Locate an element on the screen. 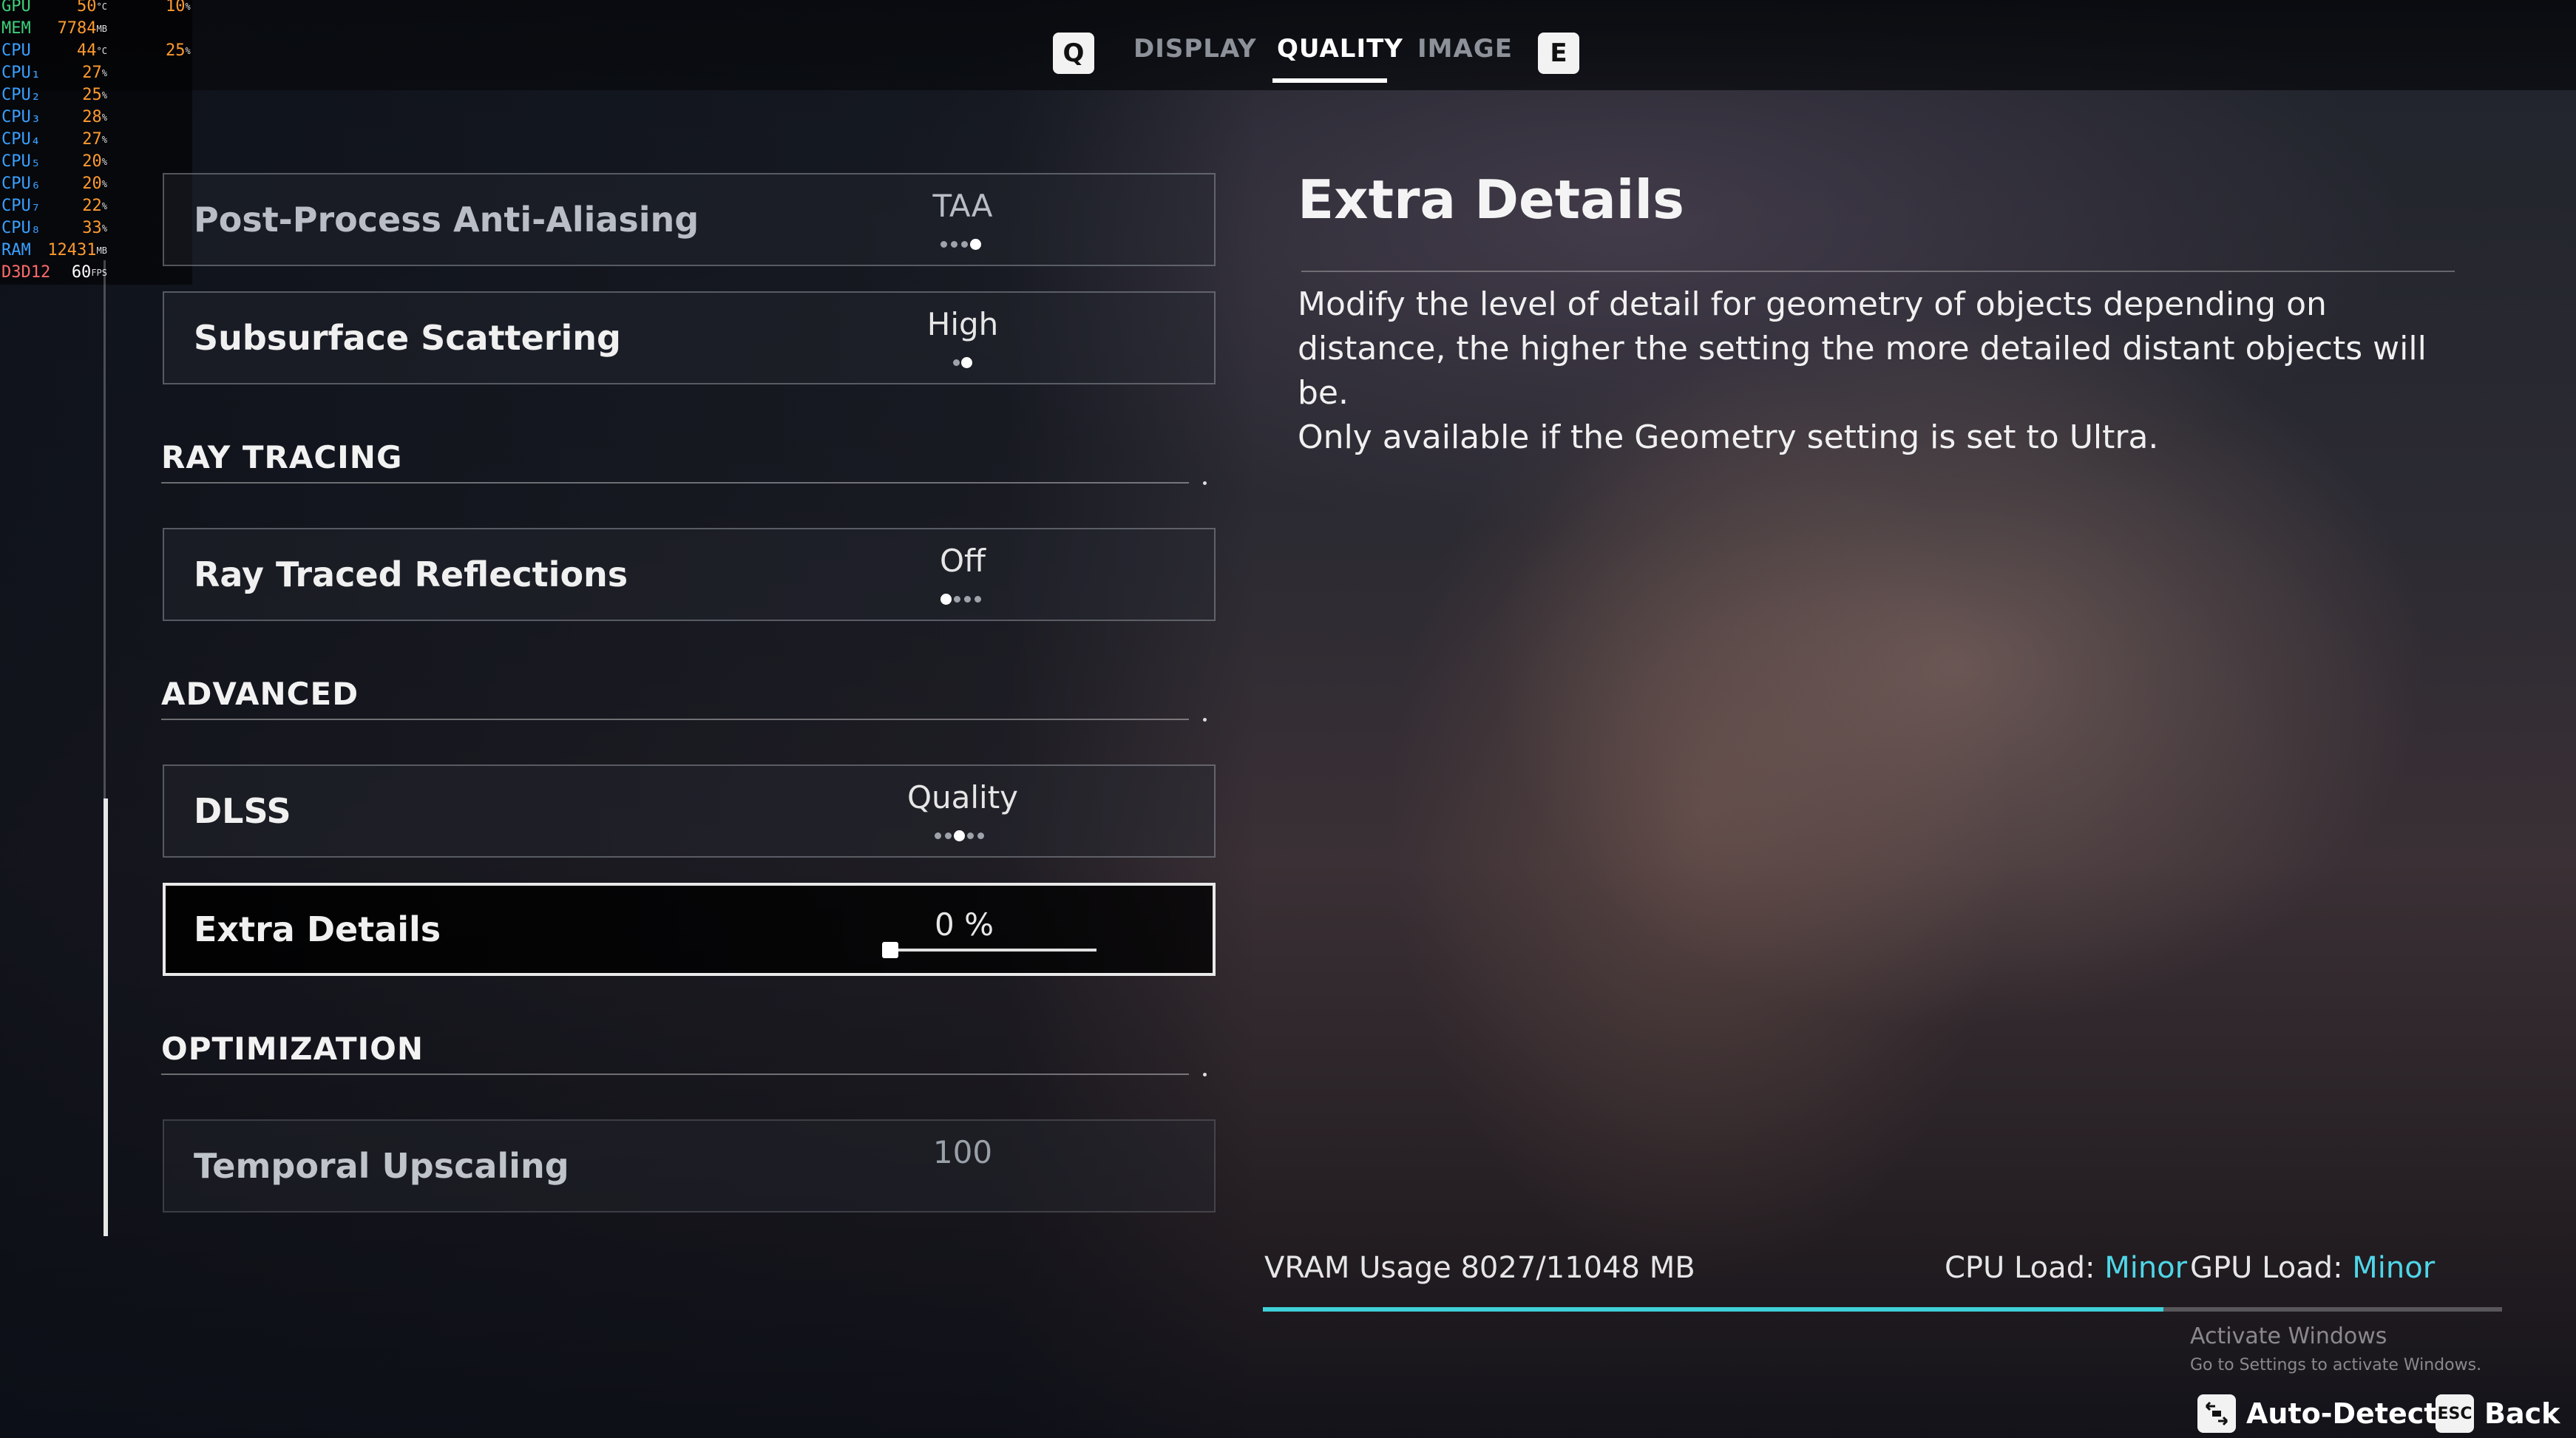 The width and height of the screenshot is (2576, 1438). setting-dlss: DLSS Quality is located at coordinates (689, 811).